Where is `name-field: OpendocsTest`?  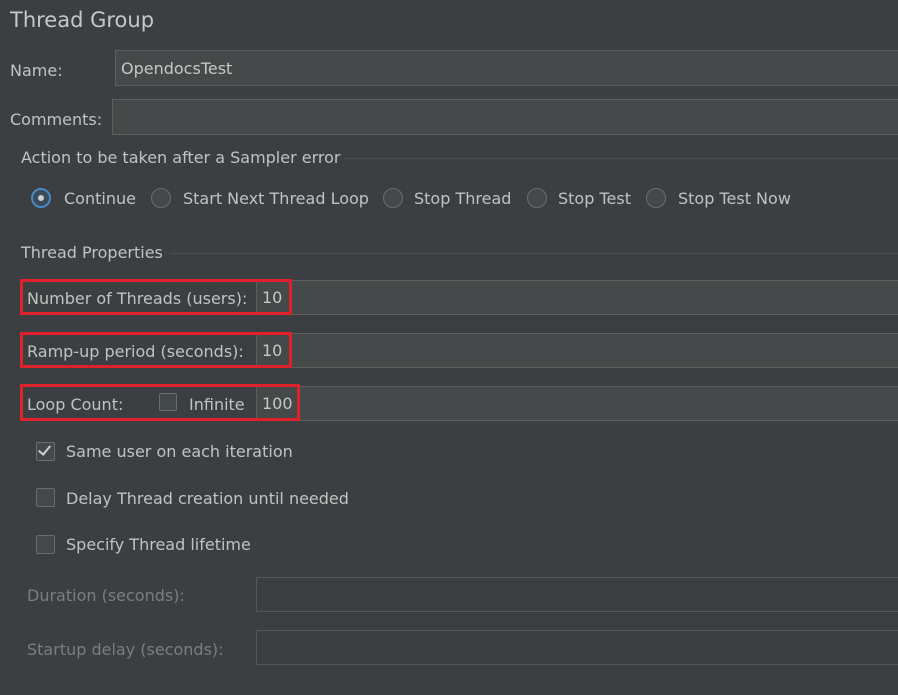 name-field: OpendocsTest is located at coordinates (506, 68).